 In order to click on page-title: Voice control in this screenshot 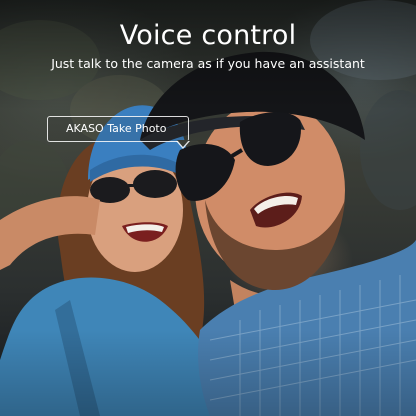, I will do `click(208, 35)`.